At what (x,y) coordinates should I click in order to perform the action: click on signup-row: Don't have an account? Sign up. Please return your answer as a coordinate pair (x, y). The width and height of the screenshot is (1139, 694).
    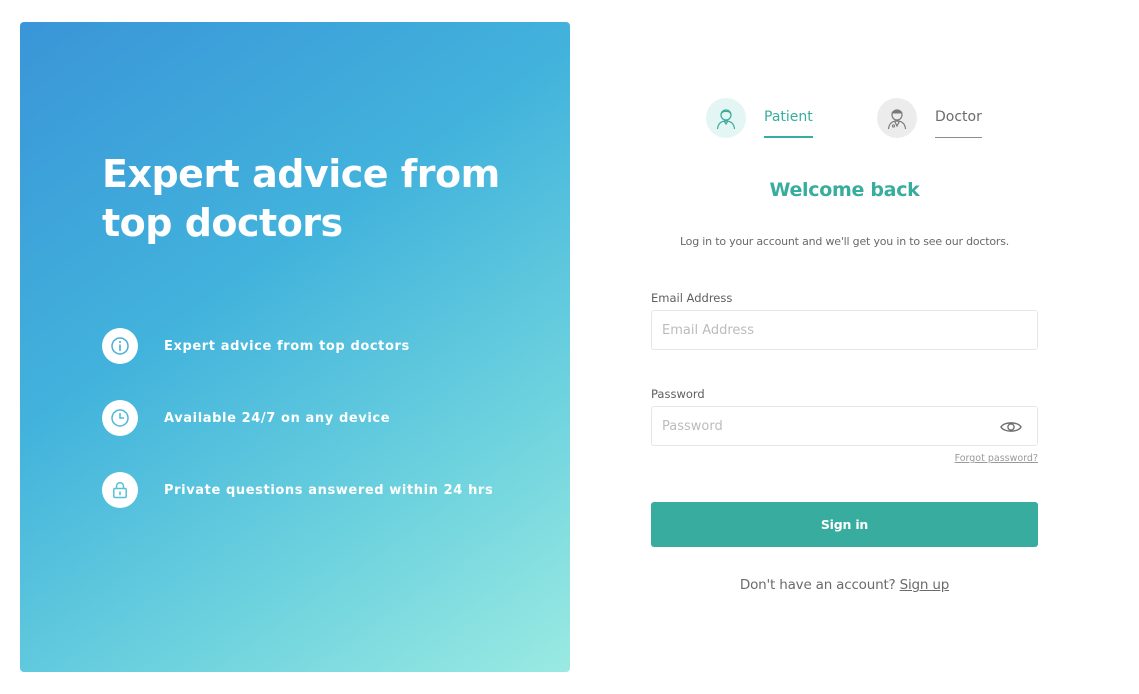
    Looking at the image, I should click on (844, 585).